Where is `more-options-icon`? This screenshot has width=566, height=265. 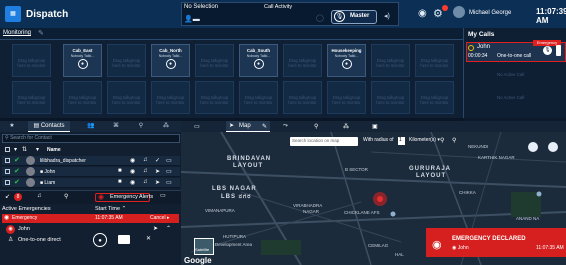 more-options-icon is located at coordinates (558, 50).